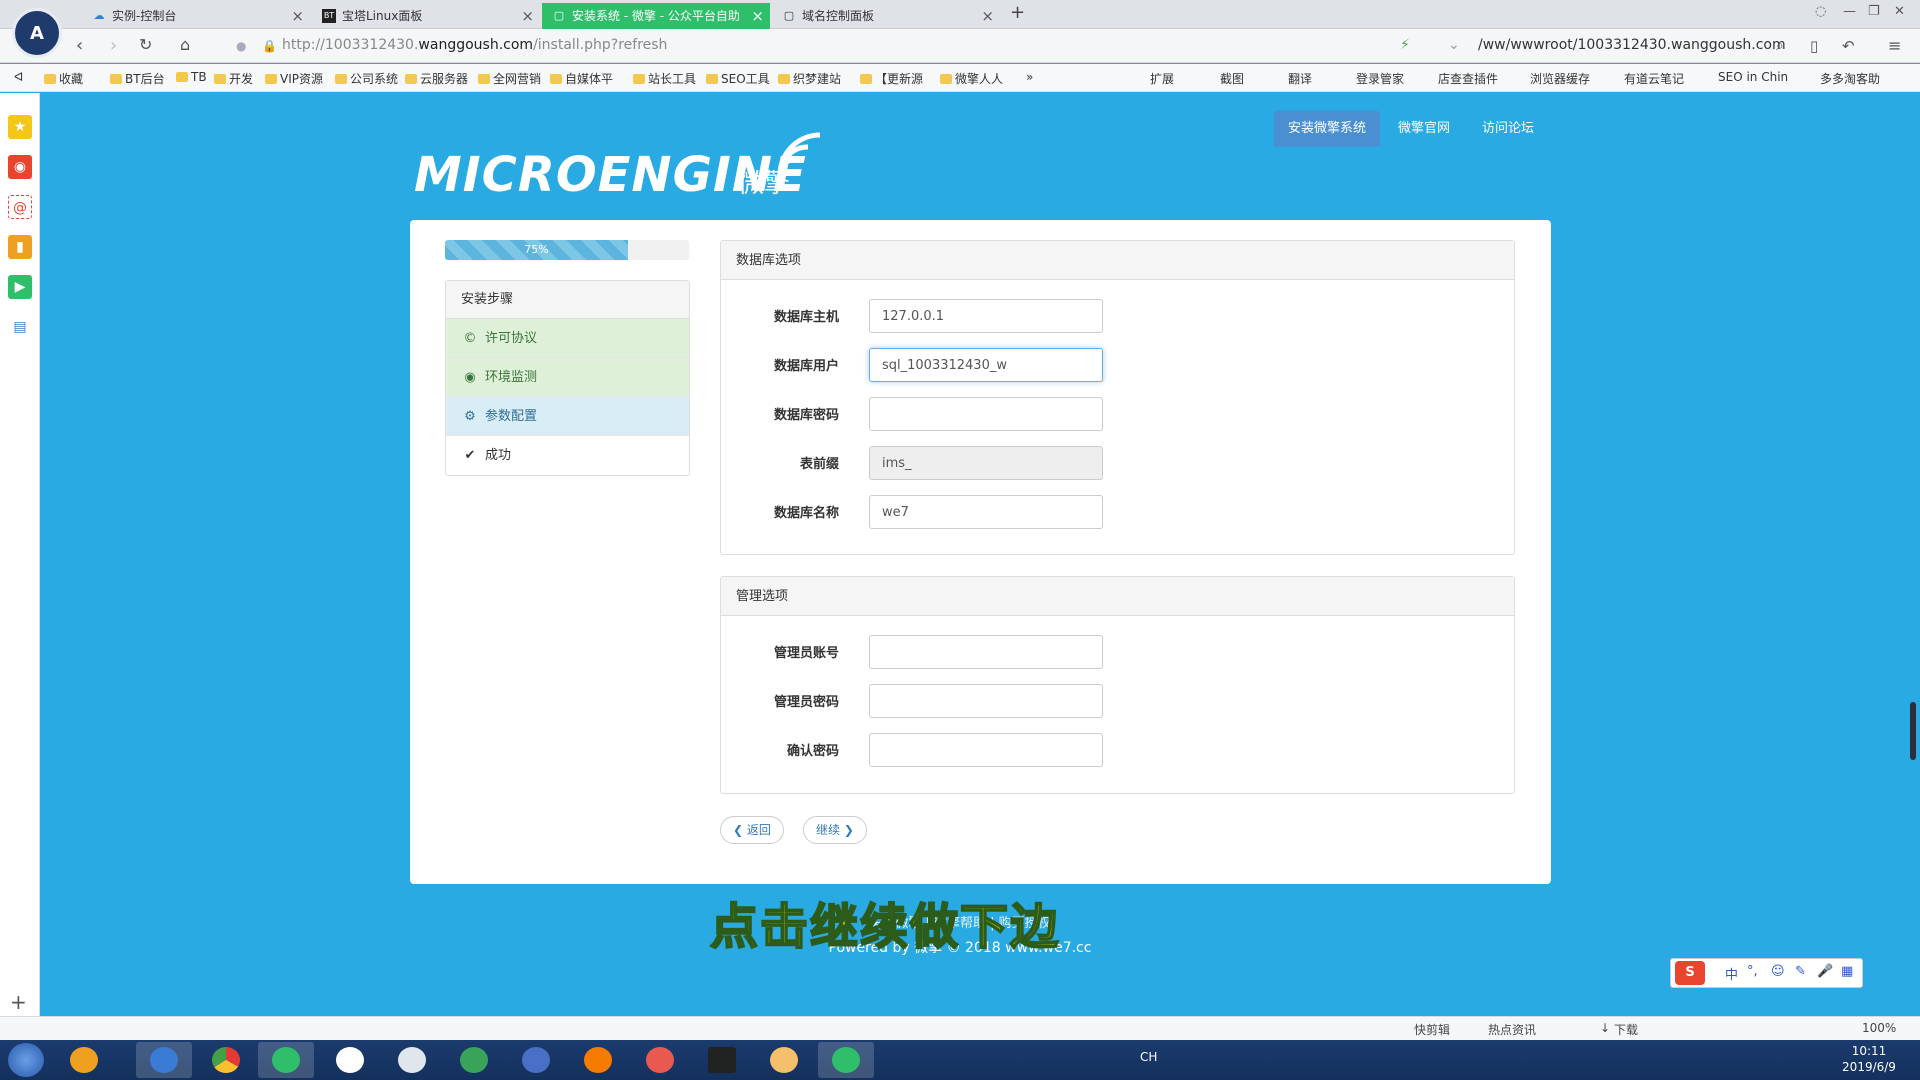 This screenshot has height=1080, width=1920. I want to click on bookmark-item: 织梦建站, so click(809, 78).